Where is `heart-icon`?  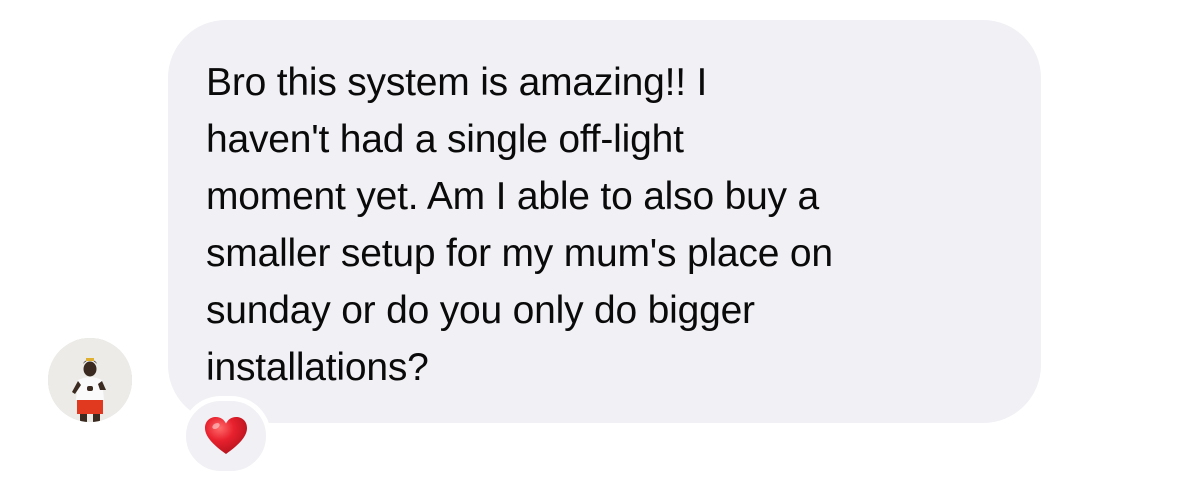 heart-icon is located at coordinates (226, 435).